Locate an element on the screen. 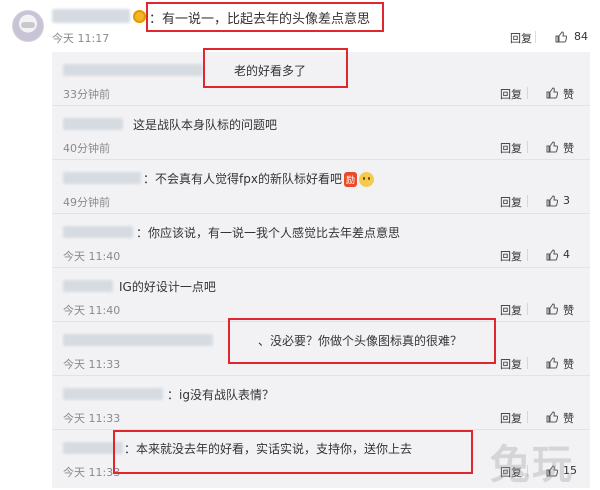 This screenshot has width=600, height=490. emoji-face-icon is located at coordinates (366, 179).